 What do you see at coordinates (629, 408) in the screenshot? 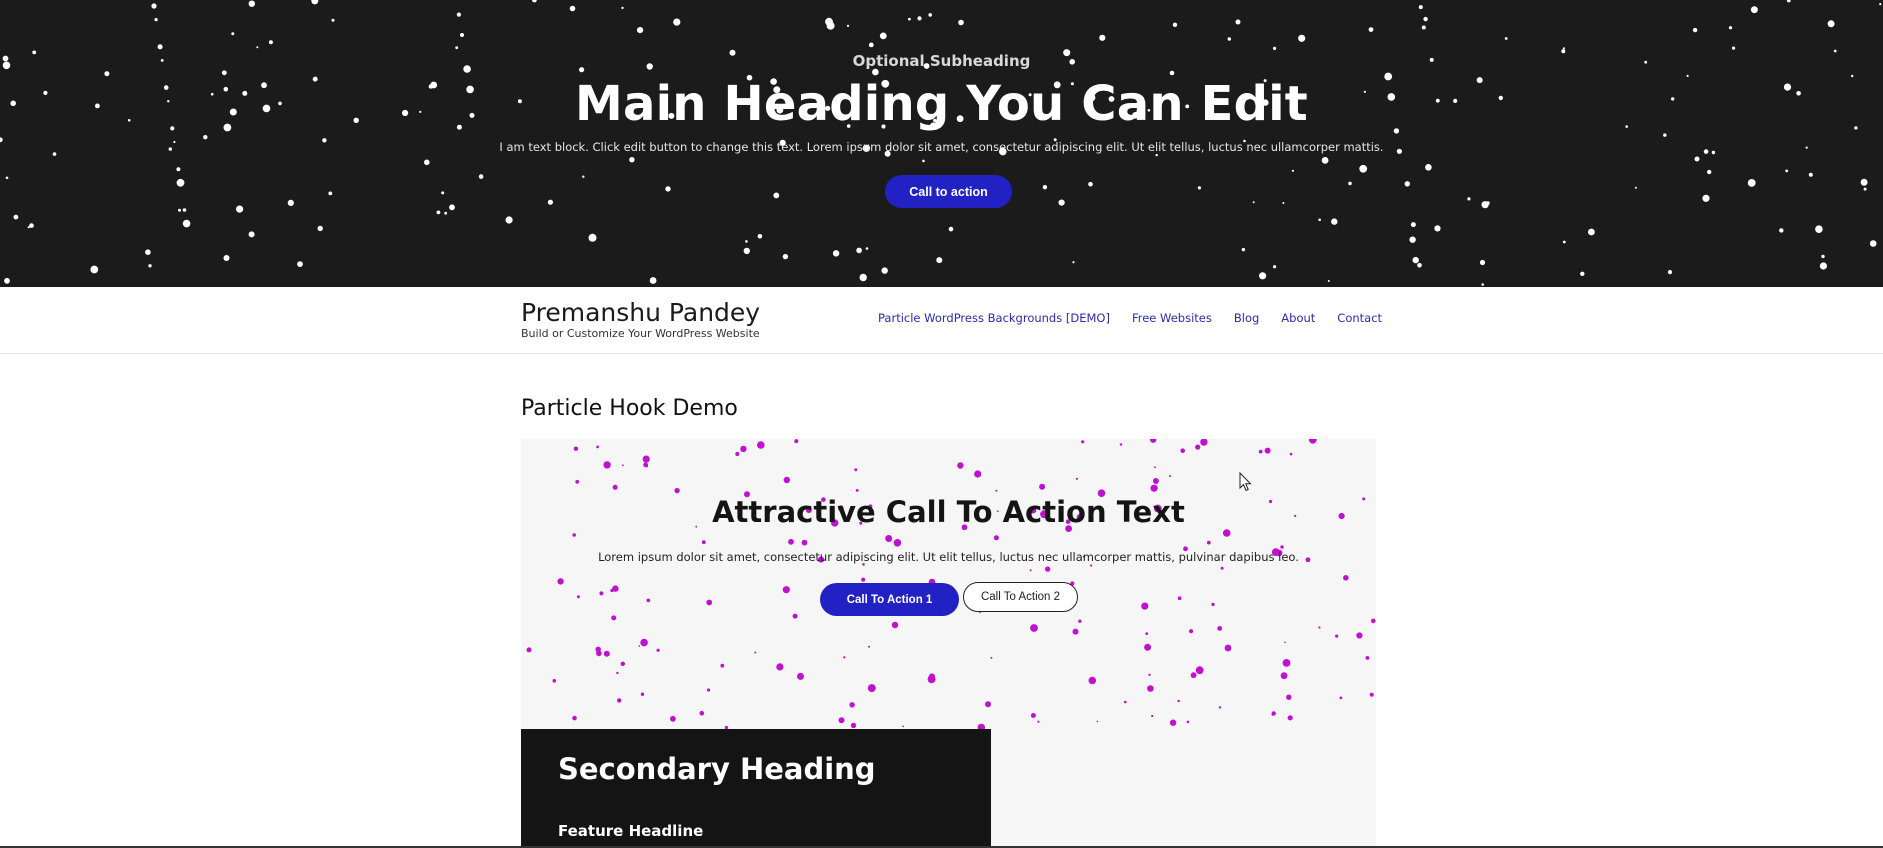
I see `page-title: Particle Hook Demo` at bounding box center [629, 408].